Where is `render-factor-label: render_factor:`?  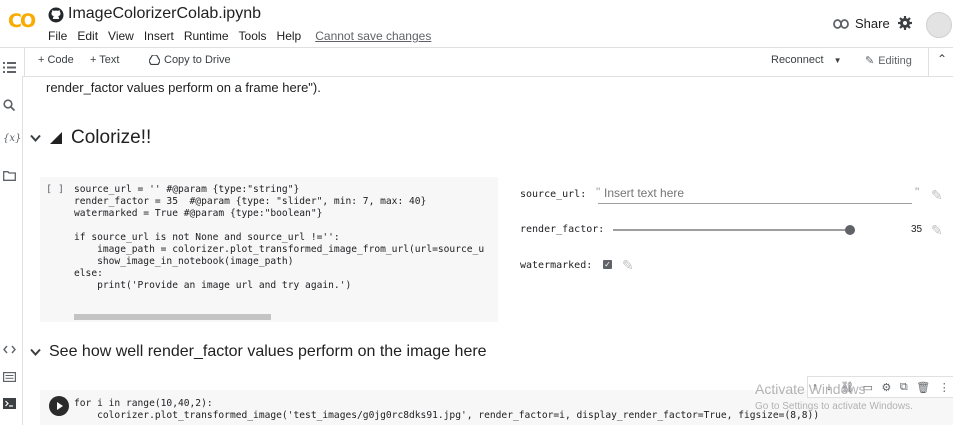
render-factor-label: render_factor: is located at coordinates (562, 229).